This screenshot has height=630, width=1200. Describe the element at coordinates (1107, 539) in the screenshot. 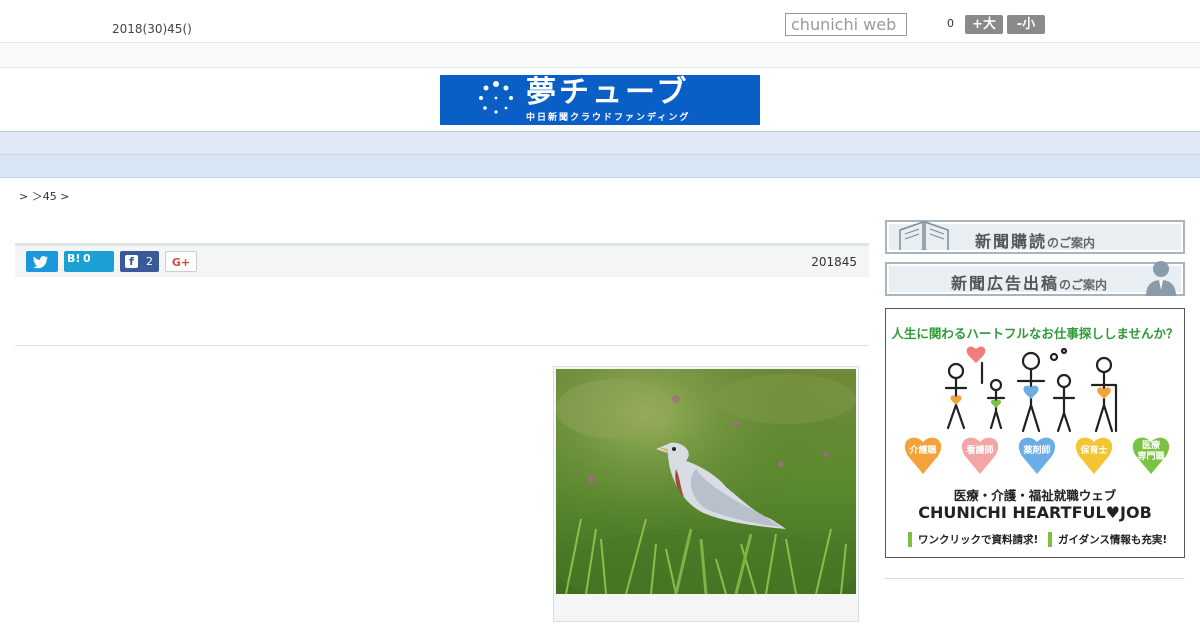

I see `ad-cta-guidance: ガイダンス情報も充実!` at that location.